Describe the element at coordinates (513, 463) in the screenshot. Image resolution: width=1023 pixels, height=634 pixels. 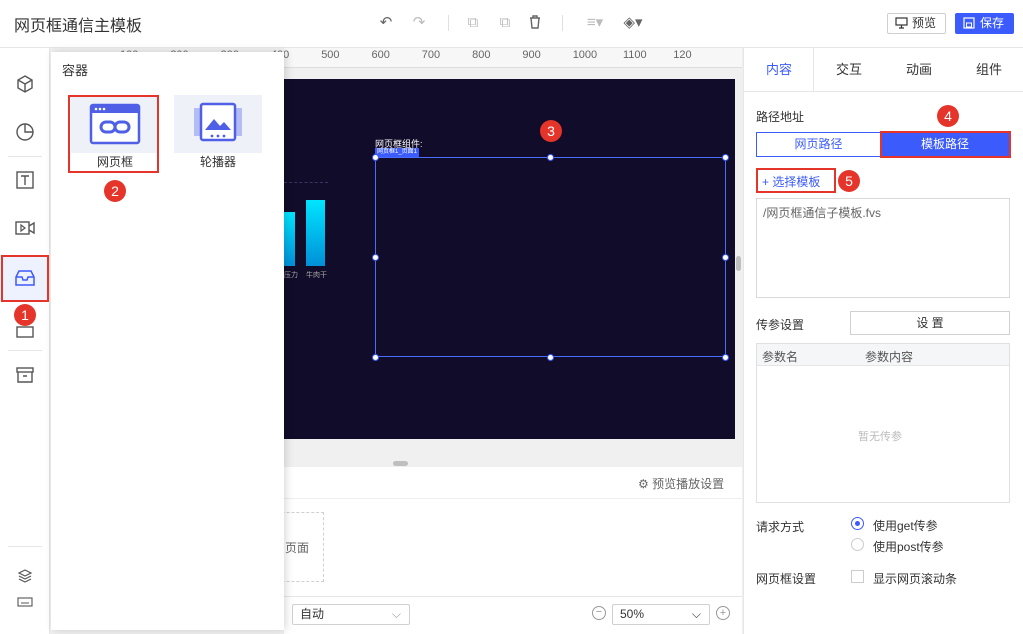
I see `horizontal-scrollbar` at that location.